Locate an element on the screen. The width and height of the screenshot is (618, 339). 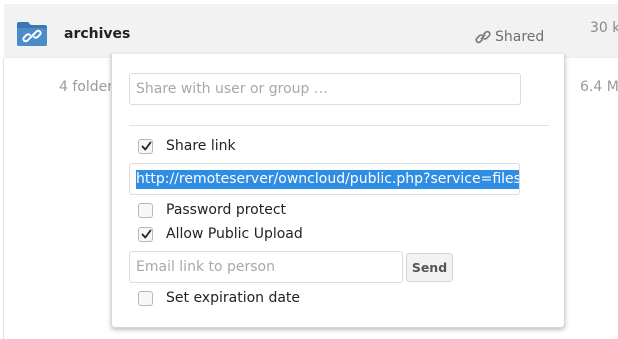
folders-summary: 4 folder is located at coordinates (86, 87).